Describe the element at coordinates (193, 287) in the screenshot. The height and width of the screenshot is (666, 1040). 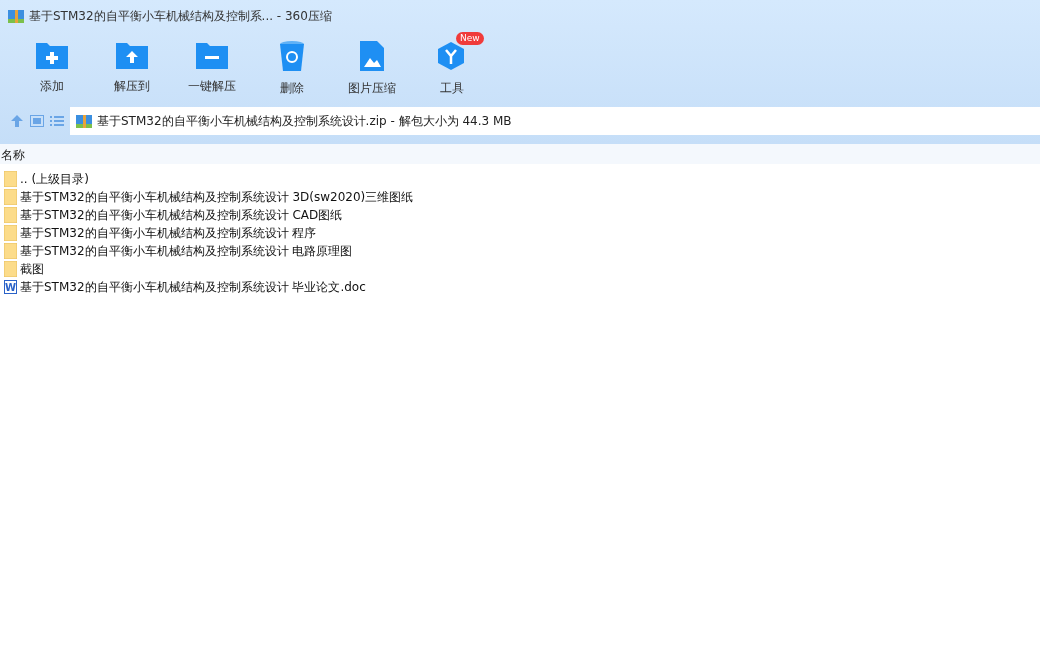
I see `file-name: 基于STM32的自平衡小车机械结构及控制系统设计 毕业论文.doc` at that location.